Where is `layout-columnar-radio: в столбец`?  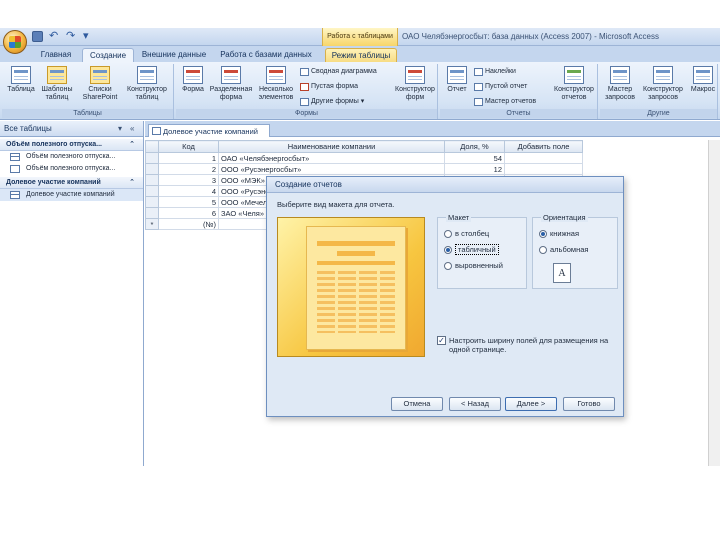 layout-columnar-radio: в столбец is located at coordinates (466, 233).